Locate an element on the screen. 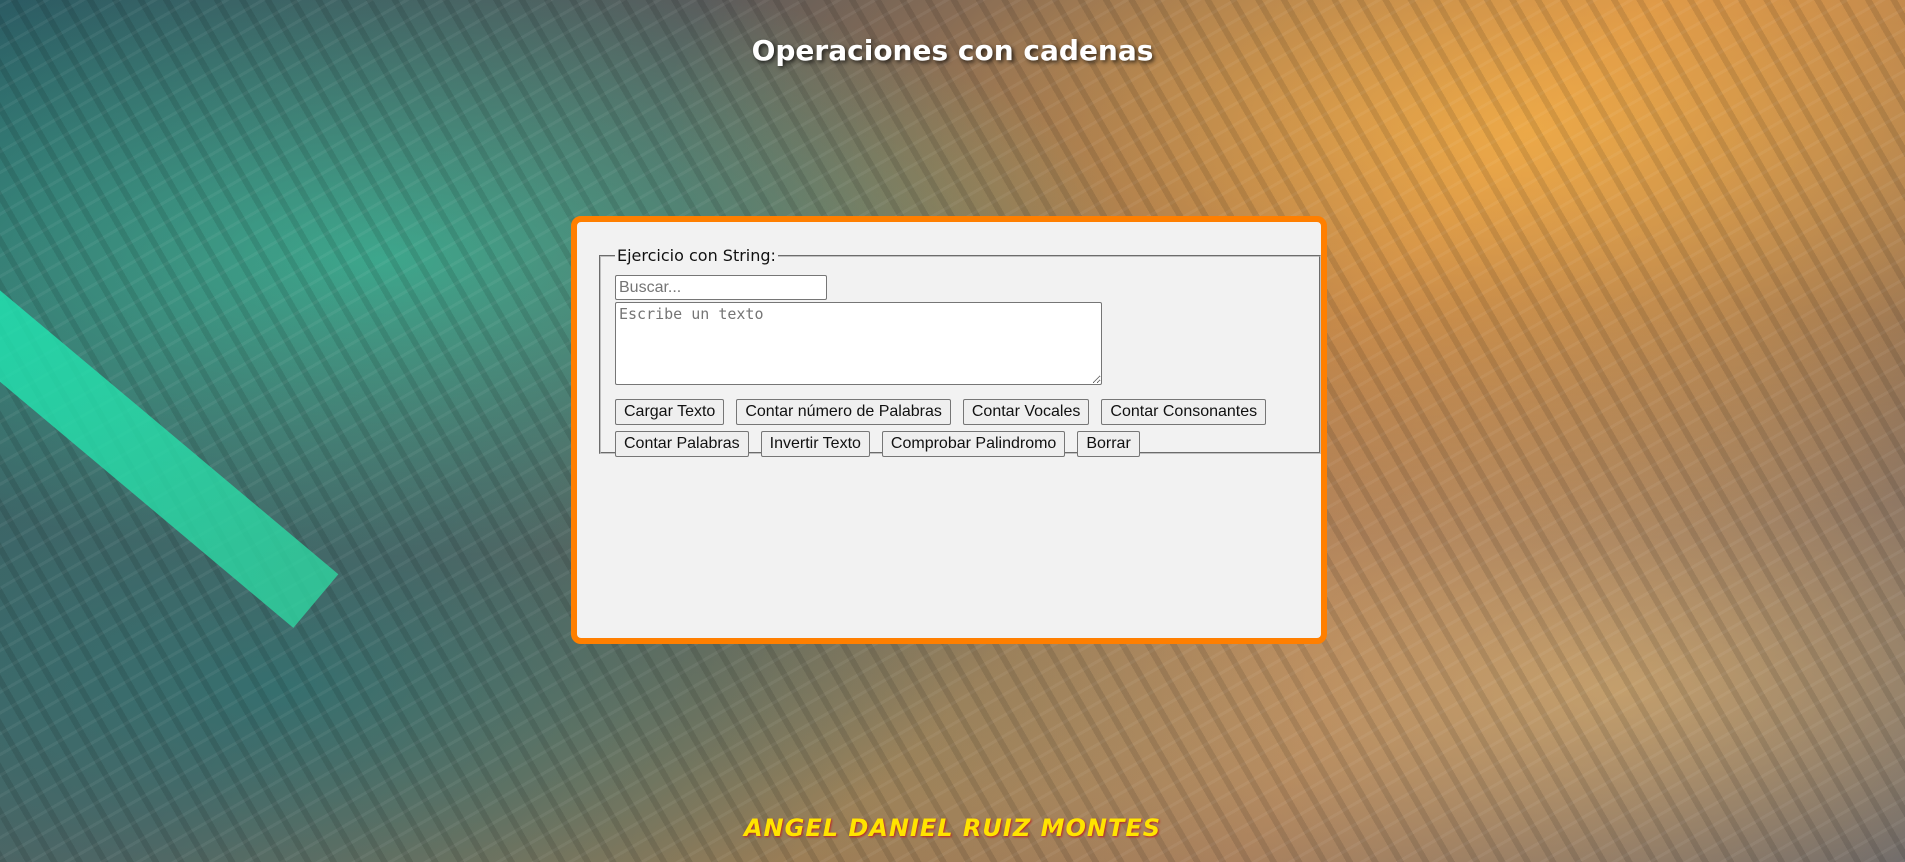 The height and width of the screenshot is (862, 1905). count-words-button: Contar Palabras is located at coordinates (682, 444).